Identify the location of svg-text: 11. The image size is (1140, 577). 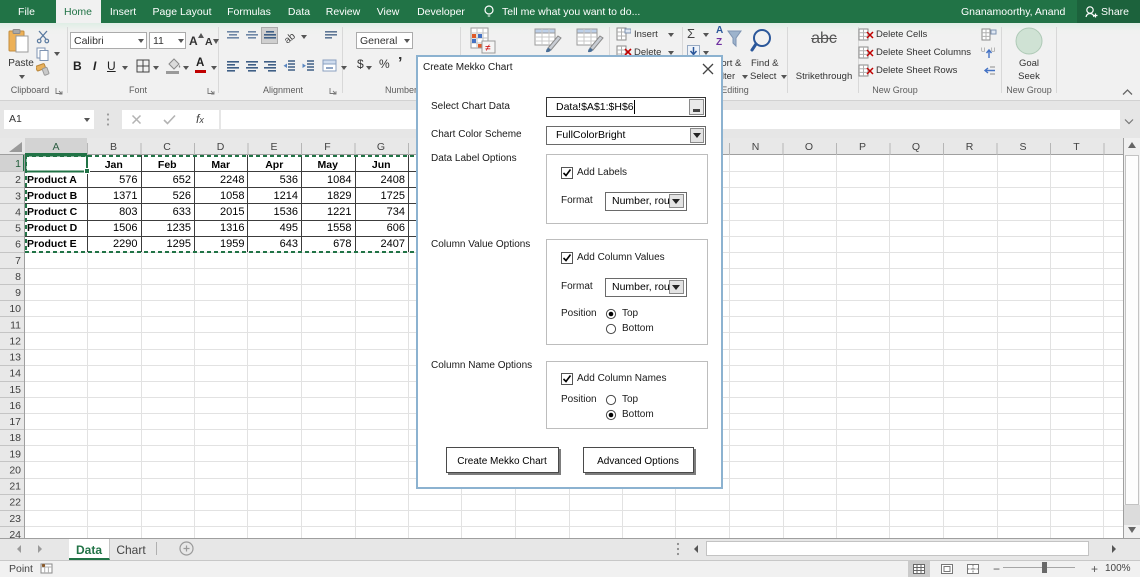
(15, 325).